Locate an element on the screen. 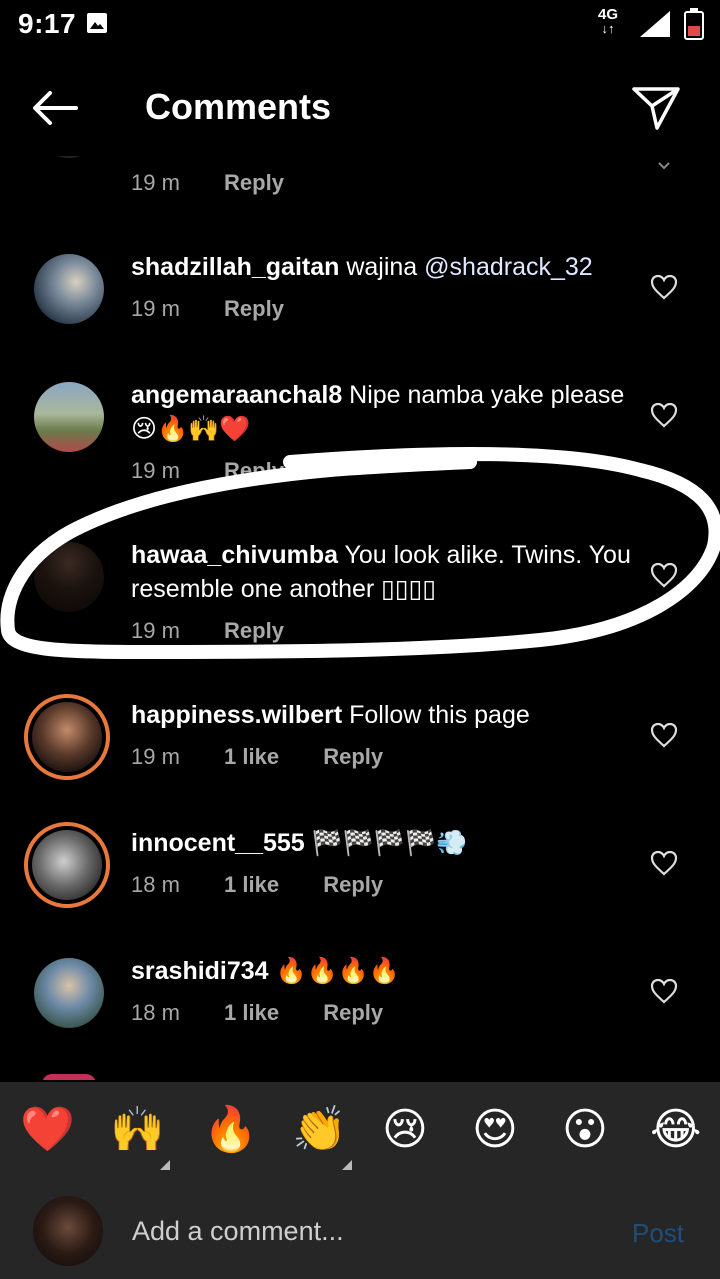 This screenshot has height=1279, width=720. comment-username: srashidi734 is located at coordinates (200, 971).